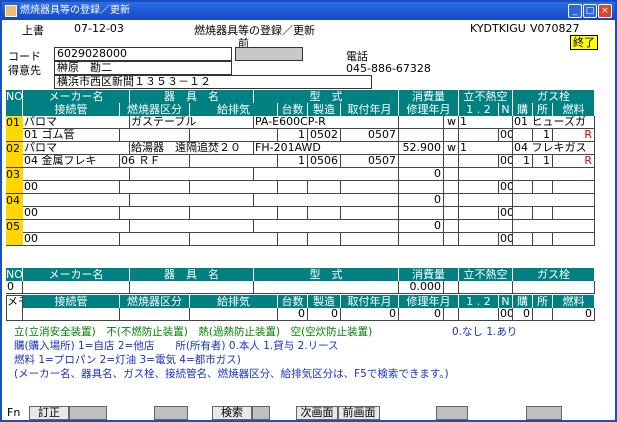 The height and width of the screenshot is (422, 617). What do you see at coordinates (523, 314) in the screenshot?
I see `entry-ko: 0` at bounding box center [523, 314].